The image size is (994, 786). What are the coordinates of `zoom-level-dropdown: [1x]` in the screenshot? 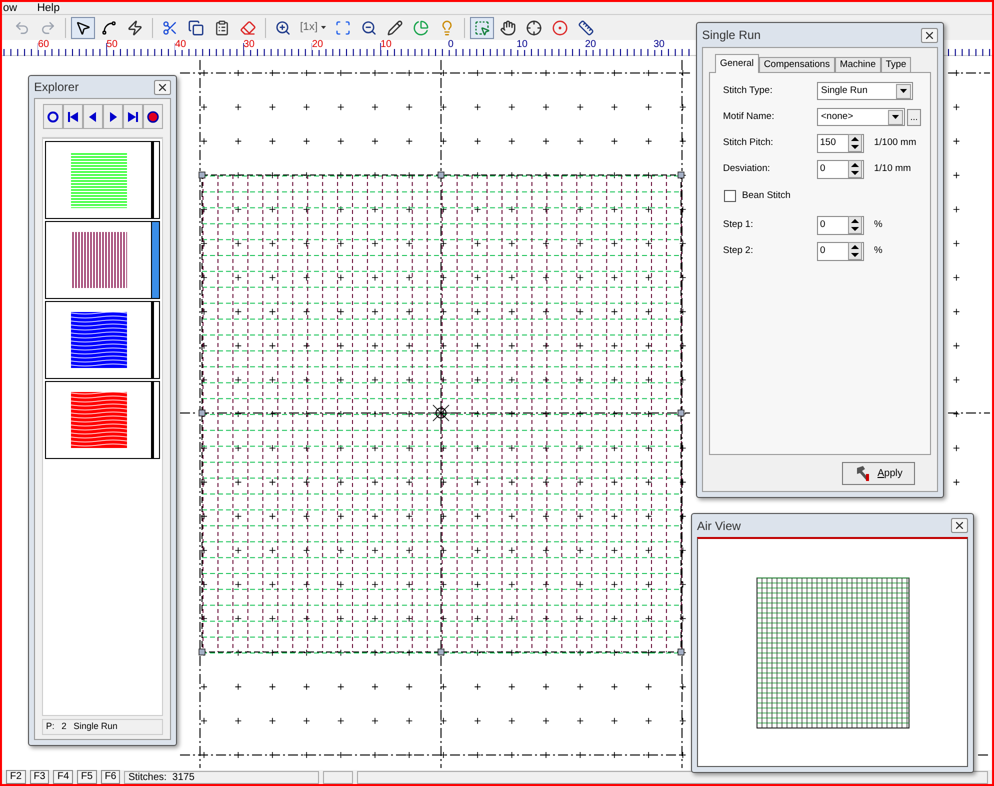 It's located at (313, 27).